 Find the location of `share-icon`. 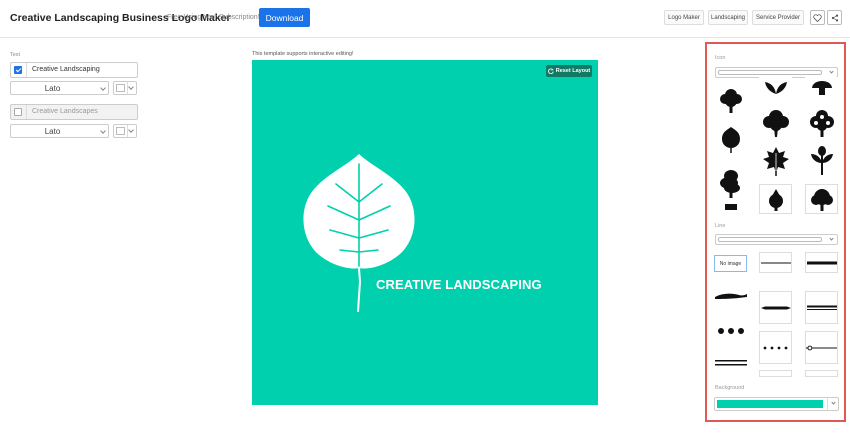

share-icon is located at coordinates (834, 17).